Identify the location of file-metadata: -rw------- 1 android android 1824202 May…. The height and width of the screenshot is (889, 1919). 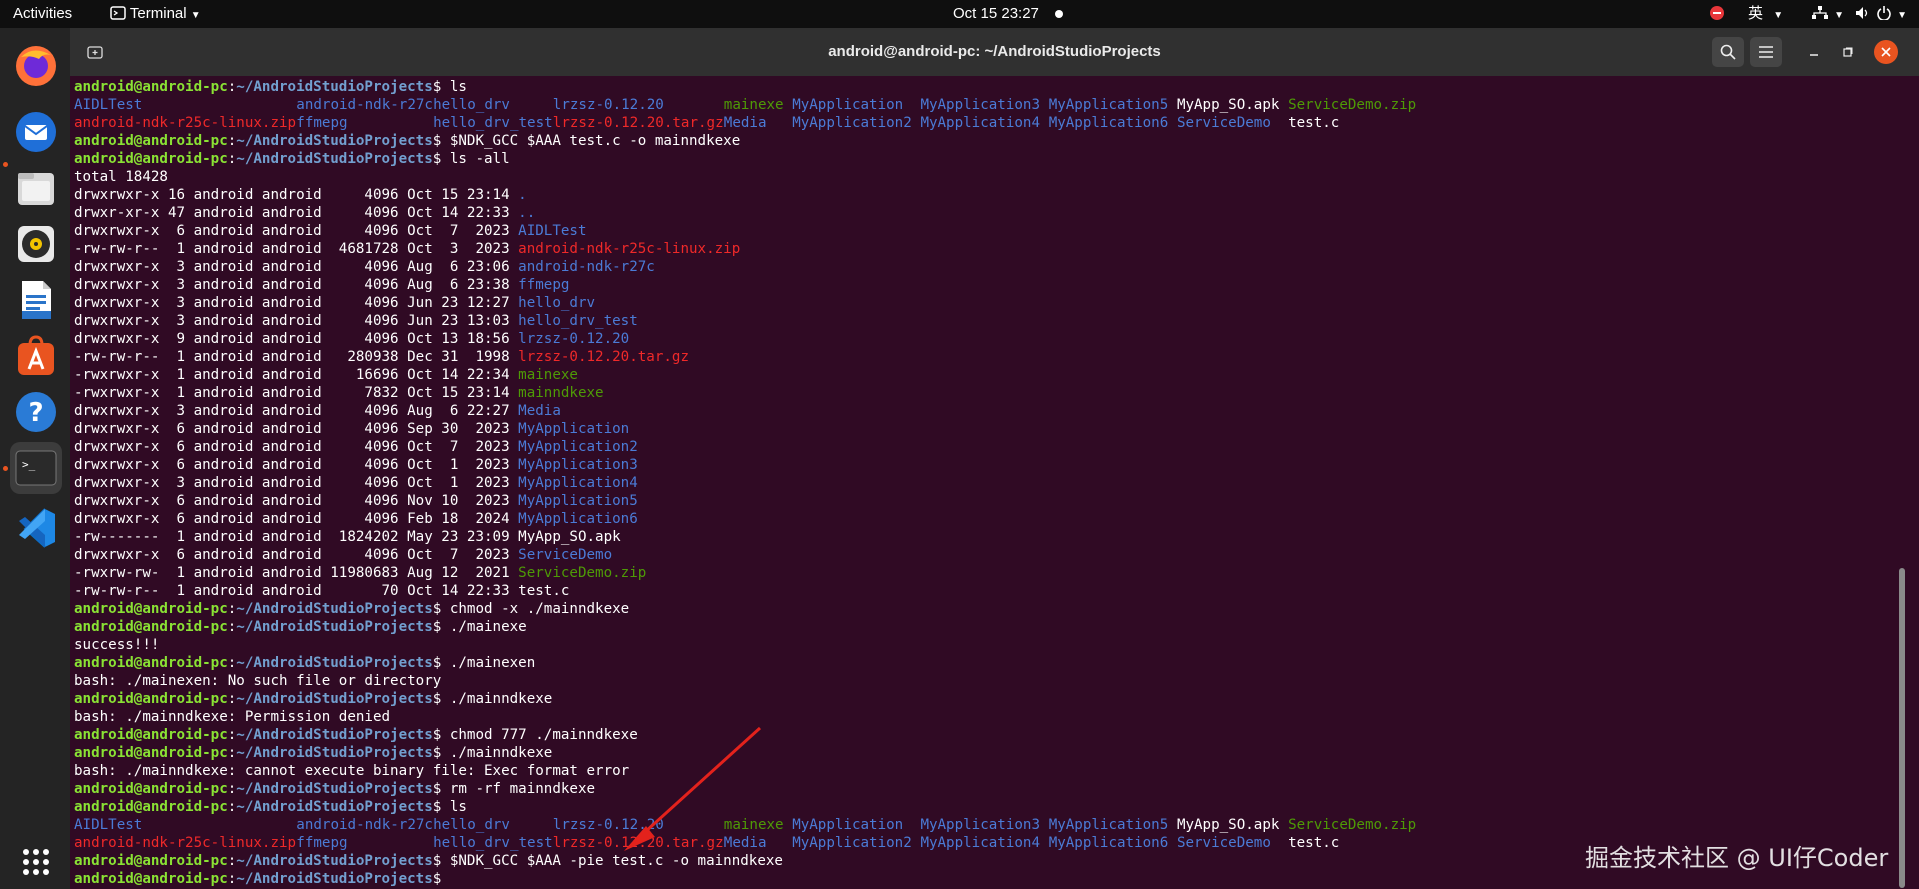
(296, 537).